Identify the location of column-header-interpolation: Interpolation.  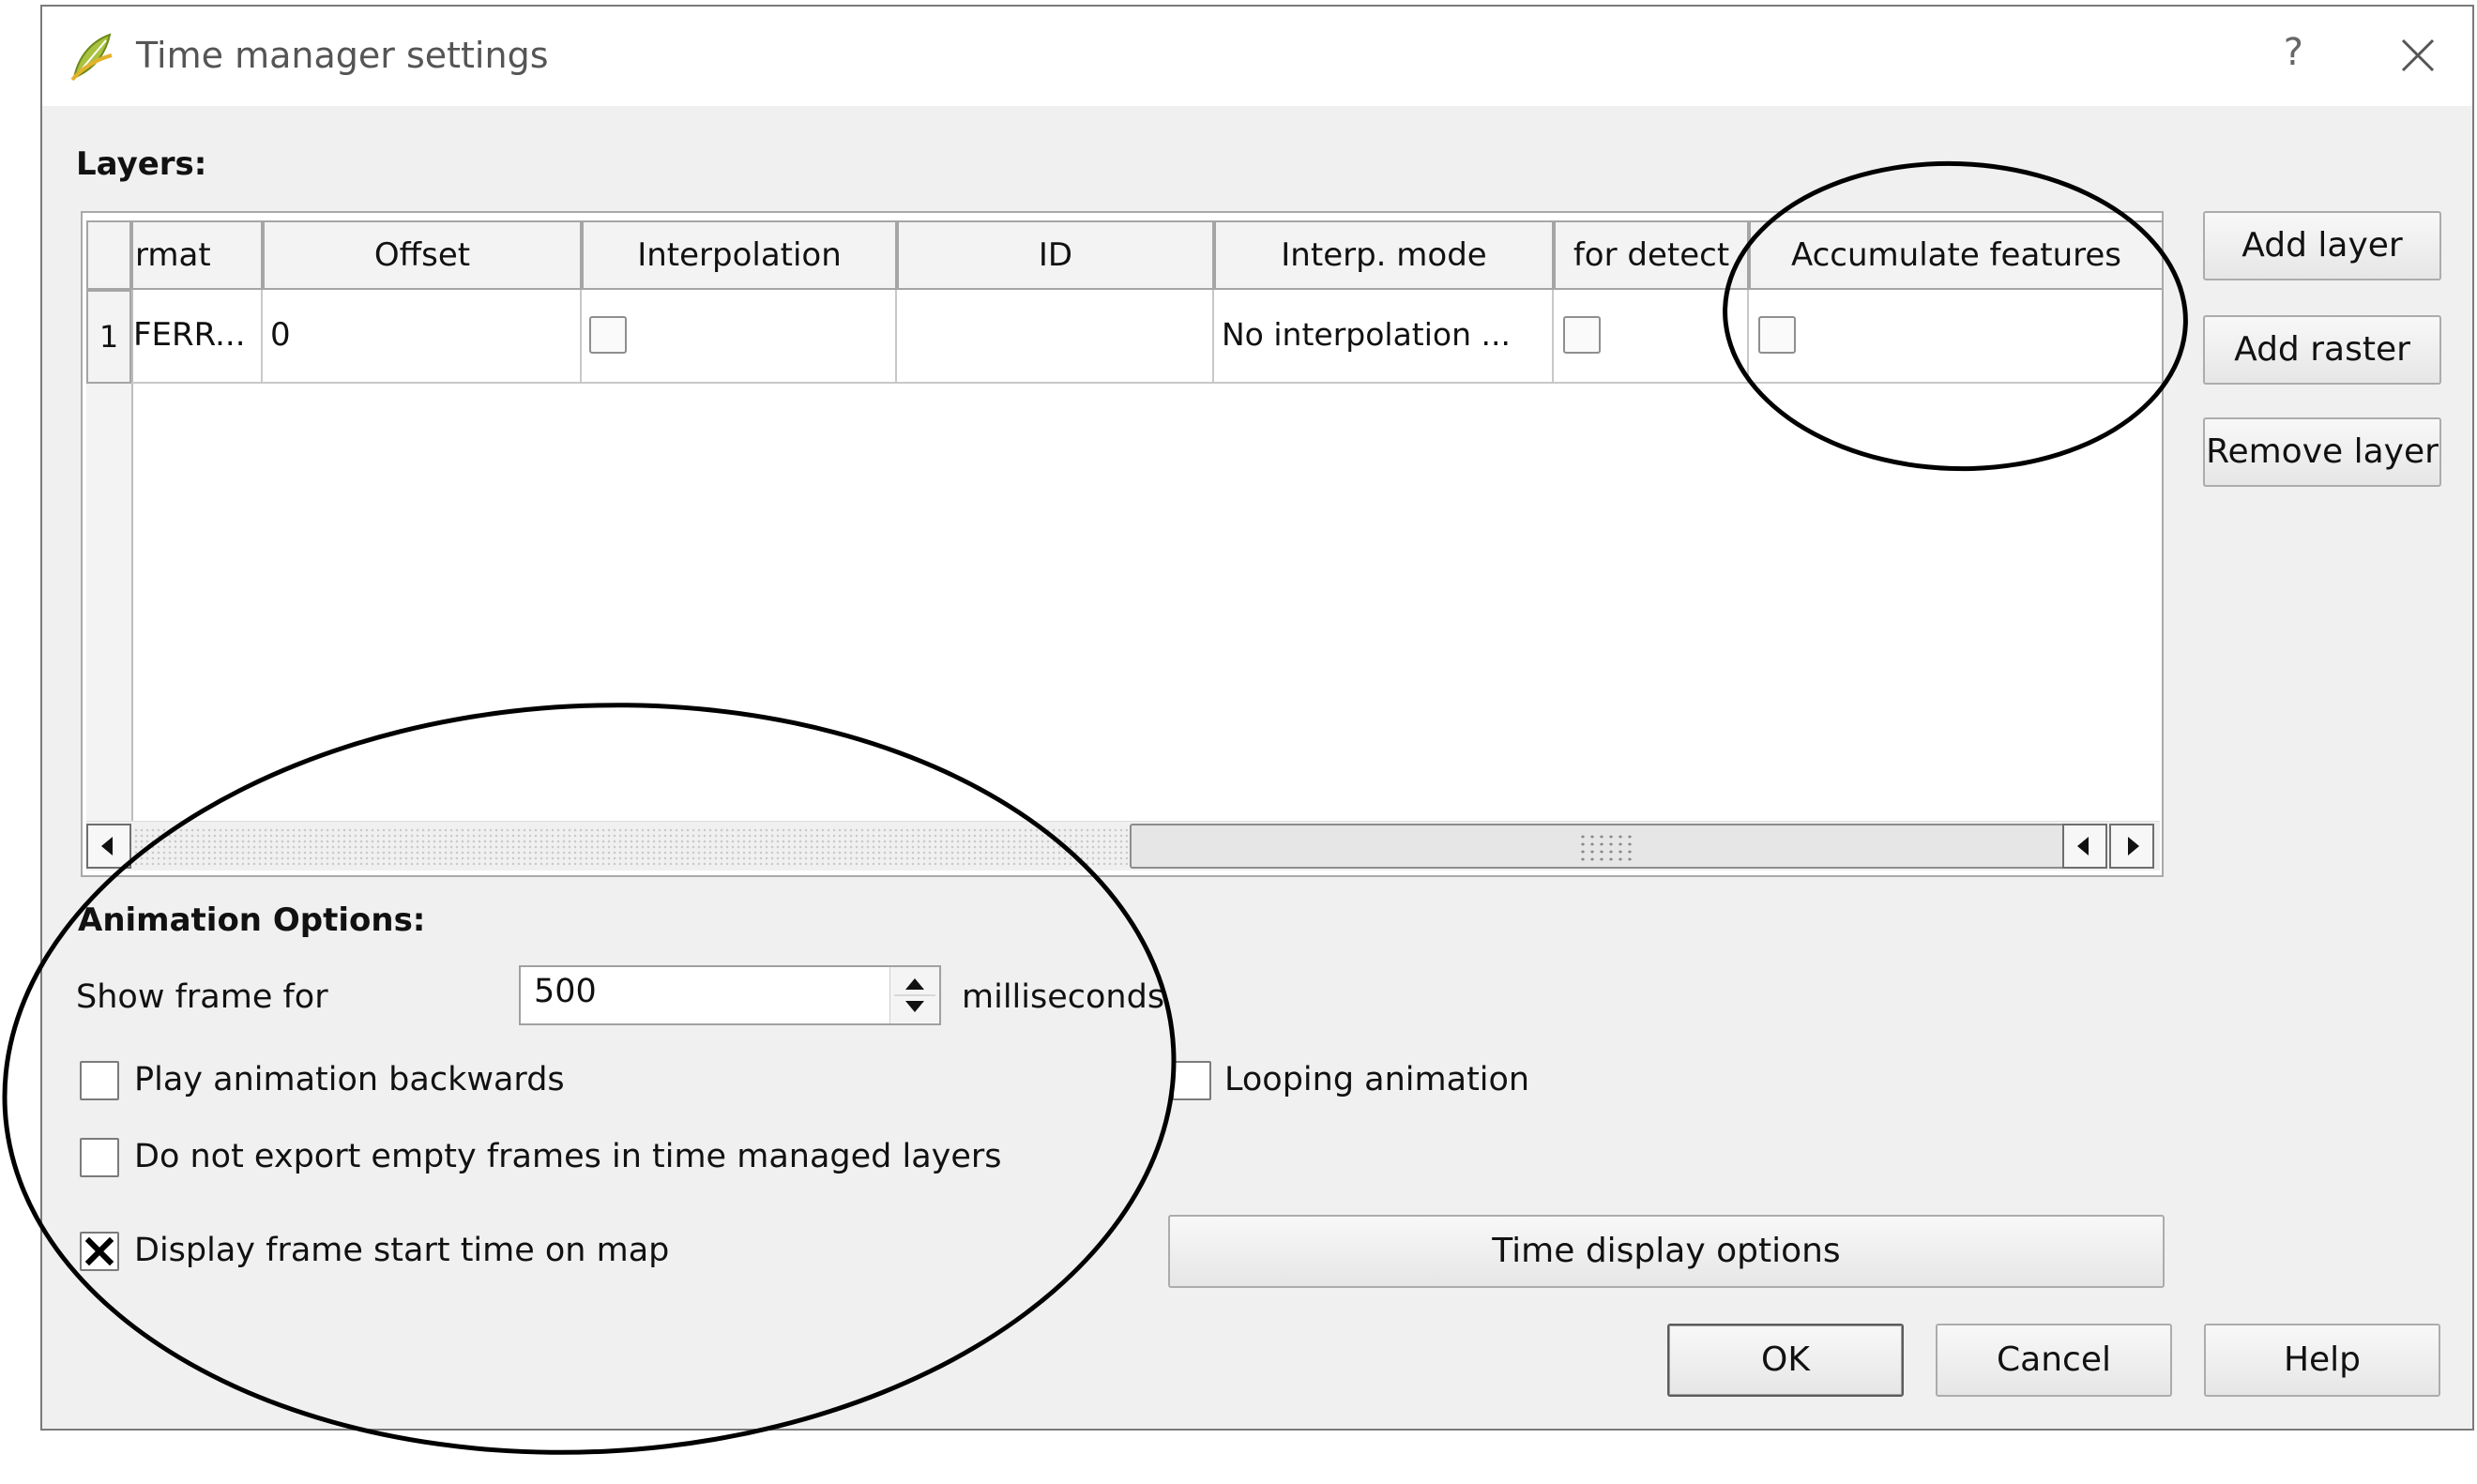
(739, 255).